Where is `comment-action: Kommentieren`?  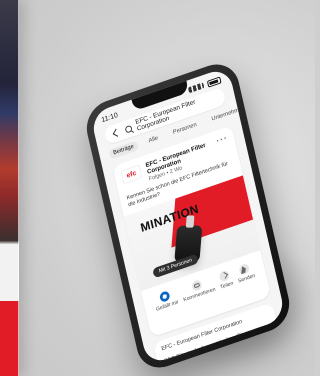 comment-action: Kommentieren is located at coordinates (198, 289).